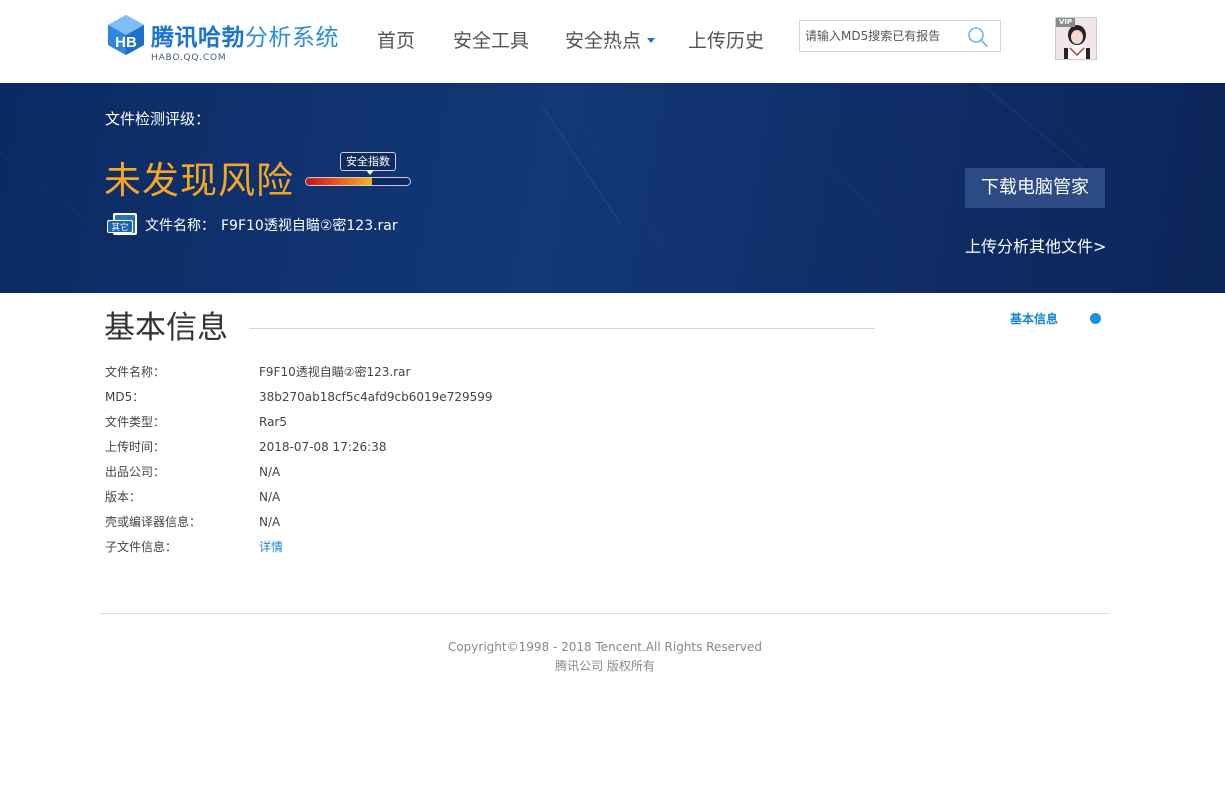 This screenshot has height=798, width=1225. Describe the element at coordinates (119, 227) in the screenshot. I see `svg-text: 其它` at that location.